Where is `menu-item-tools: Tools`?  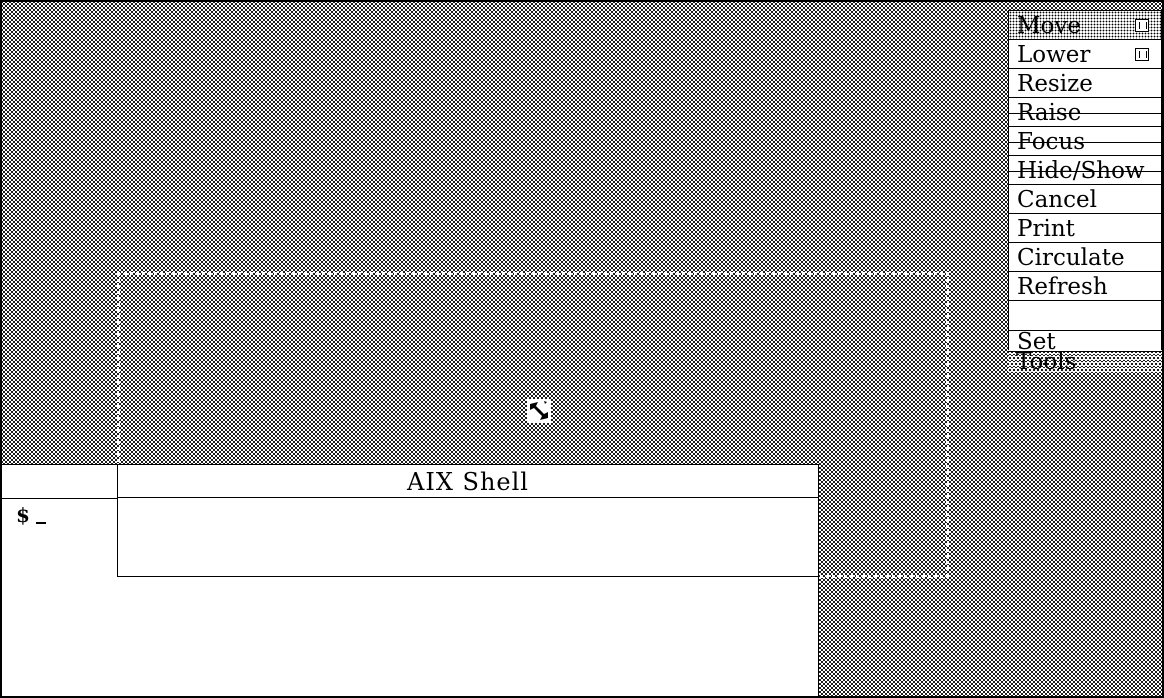 menu-item-tools: Tools is located at coordinates (1085, 362).